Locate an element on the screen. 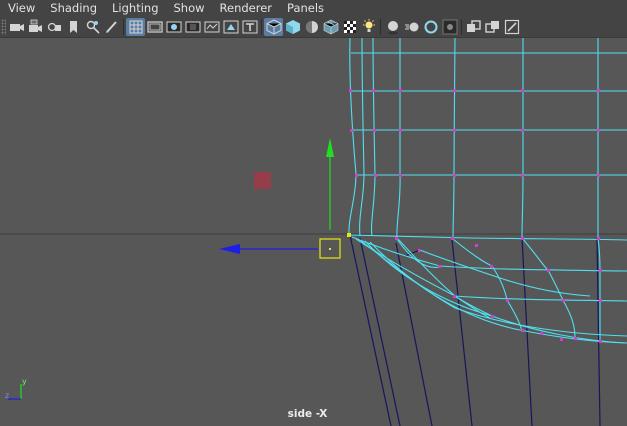 This screenshot has height=426, width=627. menu-renderer: Renderer is located at coordinates (246, 8).